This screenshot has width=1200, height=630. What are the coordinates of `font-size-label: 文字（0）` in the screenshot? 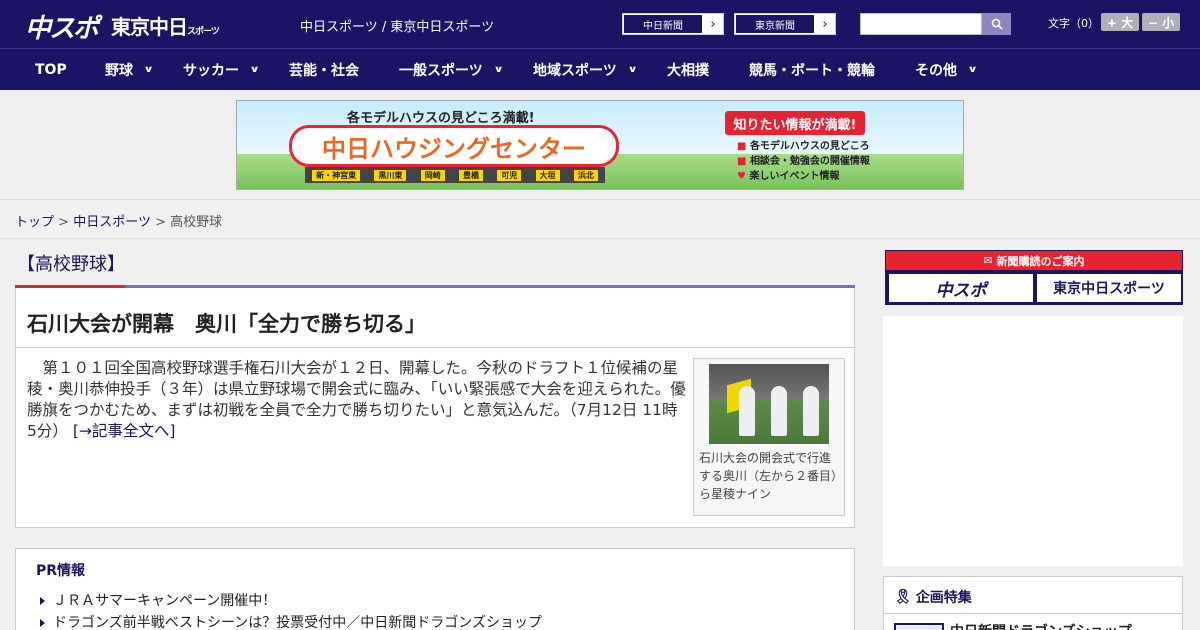 It's located at (1073, 23).